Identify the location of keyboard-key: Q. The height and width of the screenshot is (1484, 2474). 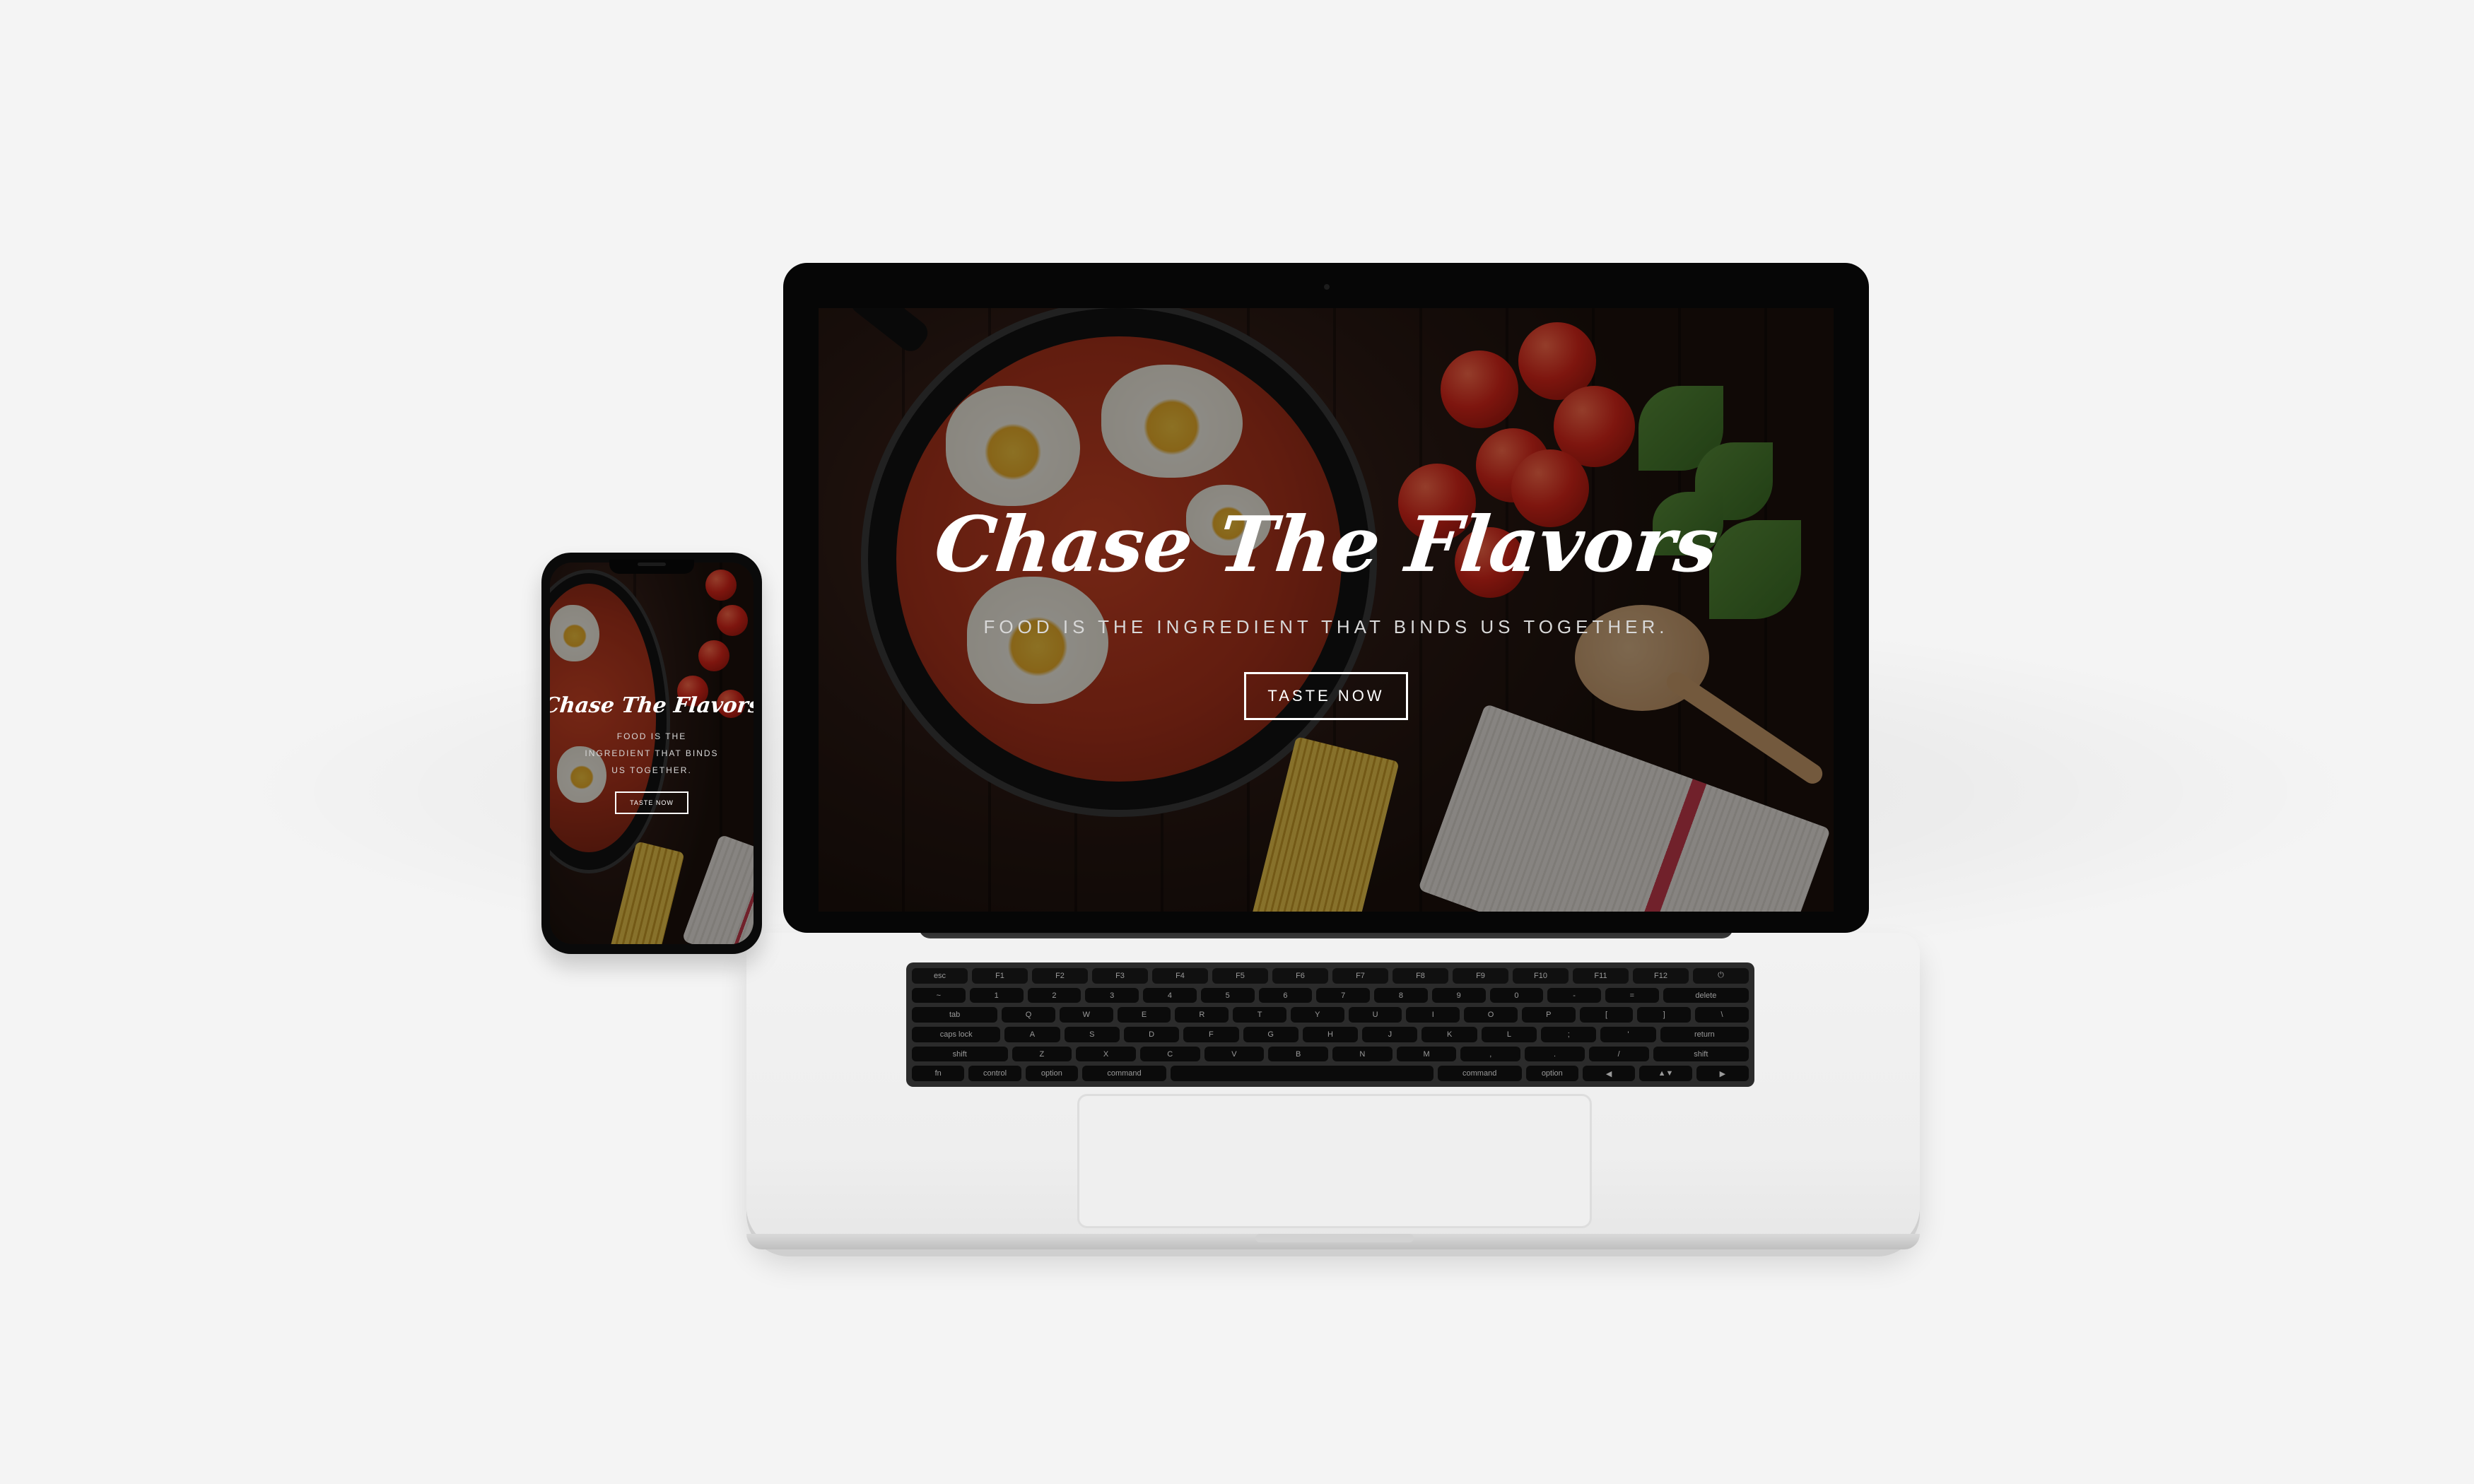
(1028, 1015).